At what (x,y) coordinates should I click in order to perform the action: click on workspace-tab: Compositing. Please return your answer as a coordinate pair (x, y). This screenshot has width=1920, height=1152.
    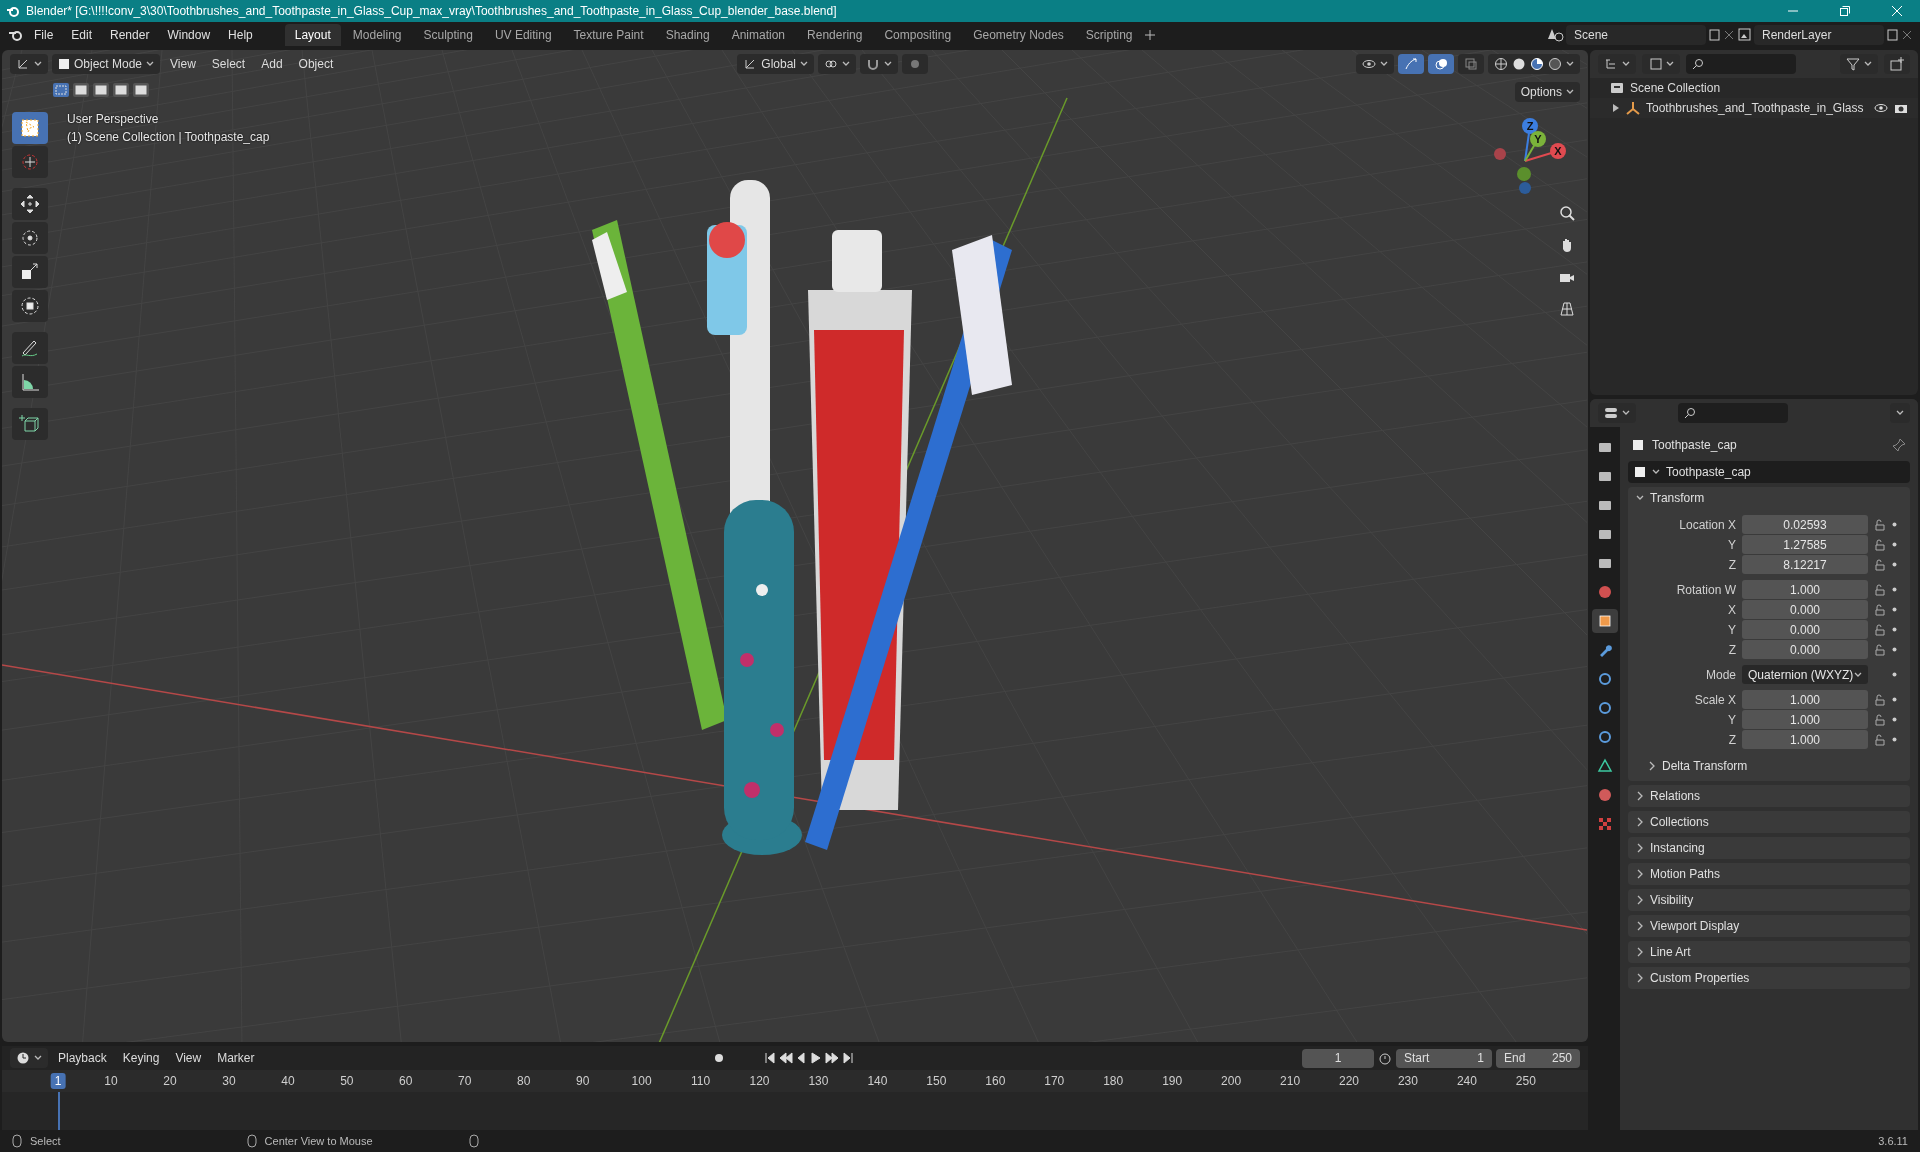
    Looking at the image, I should click on (918, 35).